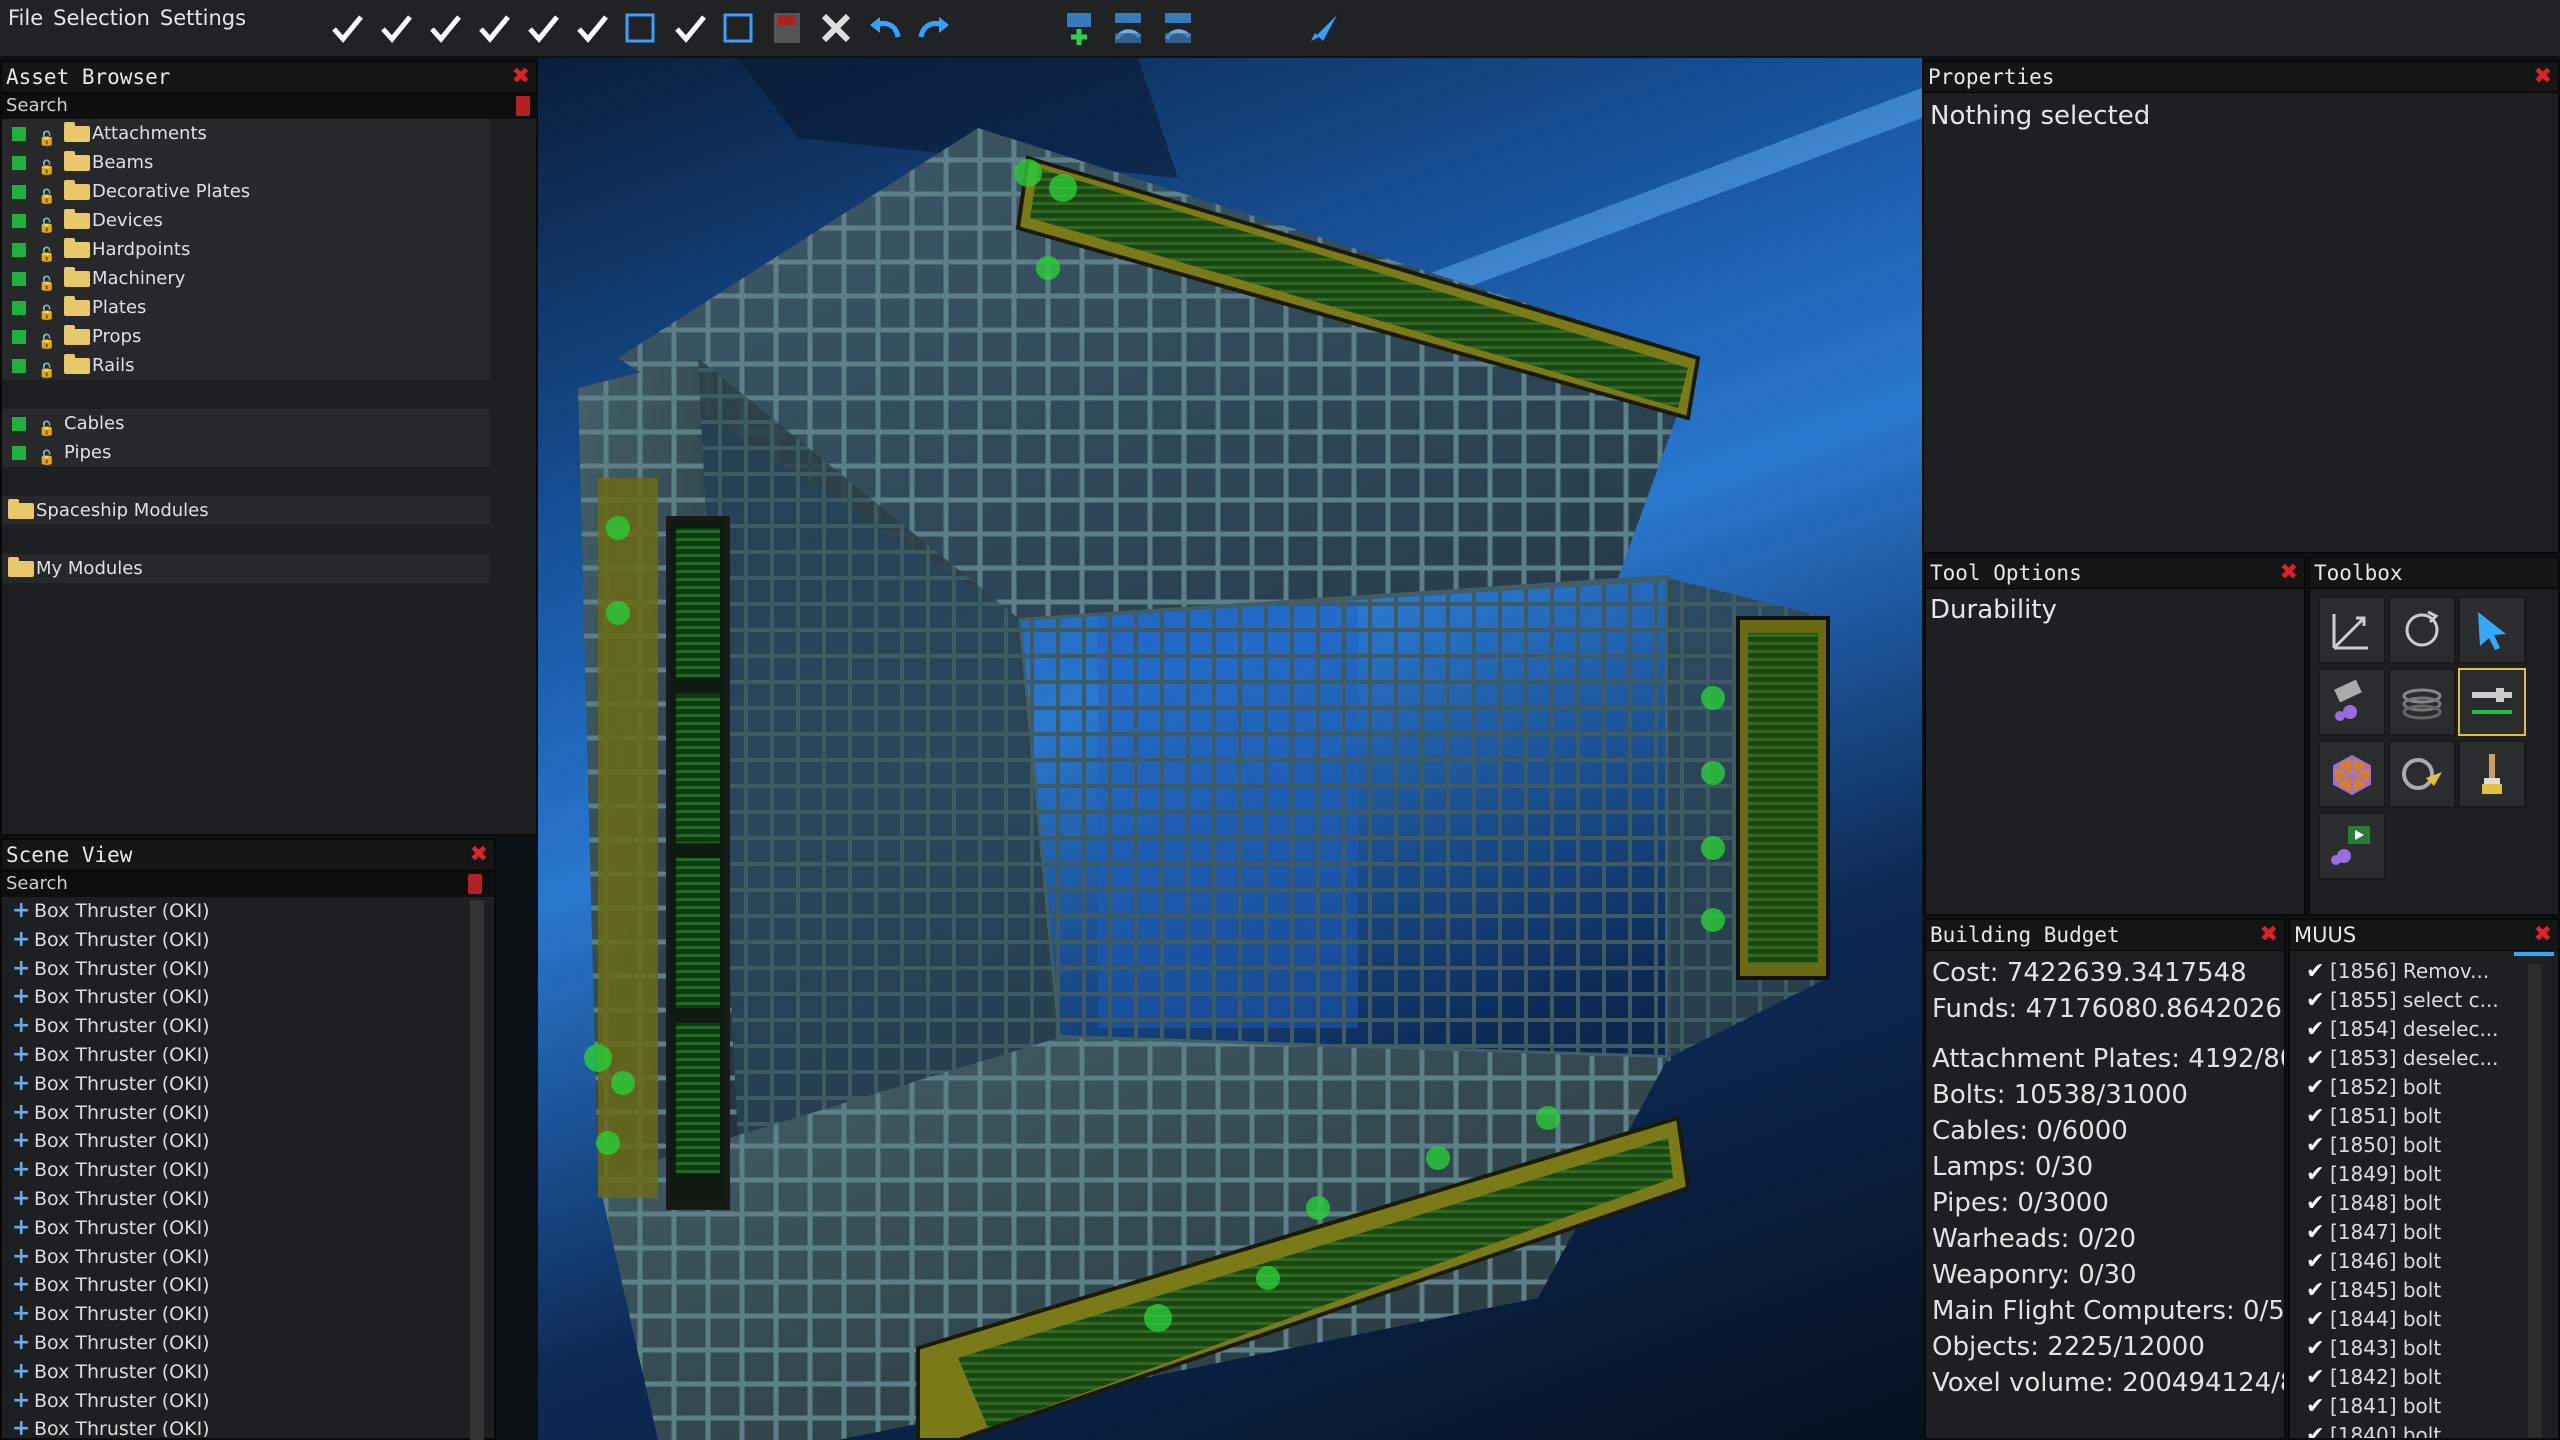 Image resolution: width=2560 pixels, height=1440 pixels. I want to click on scene-scrollbar, so click(477, 1170).